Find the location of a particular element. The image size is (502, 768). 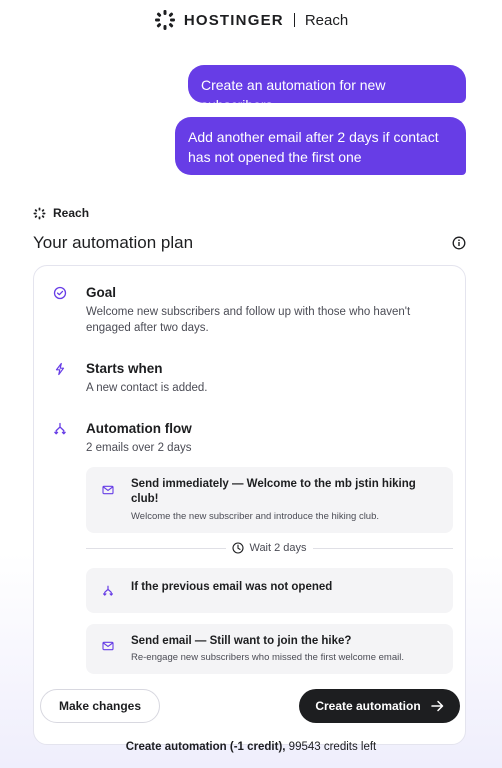

trigger-text: A new contact is added. is located at coordinates (147, 388).